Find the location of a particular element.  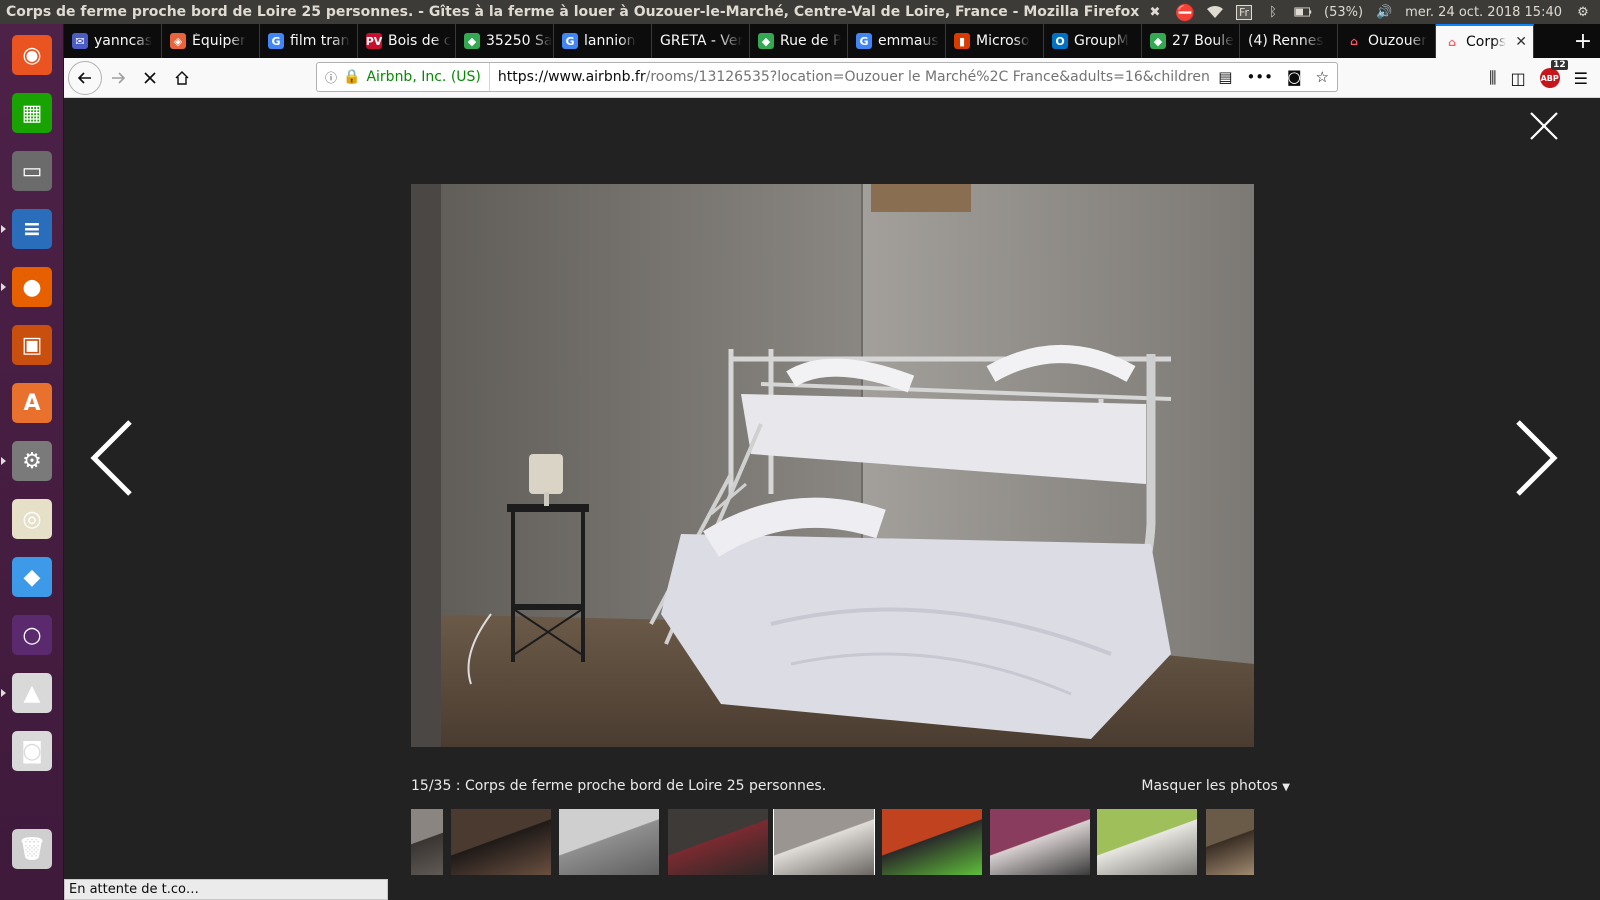

browser-tab: Glannion is located at coordinates (603, 41).